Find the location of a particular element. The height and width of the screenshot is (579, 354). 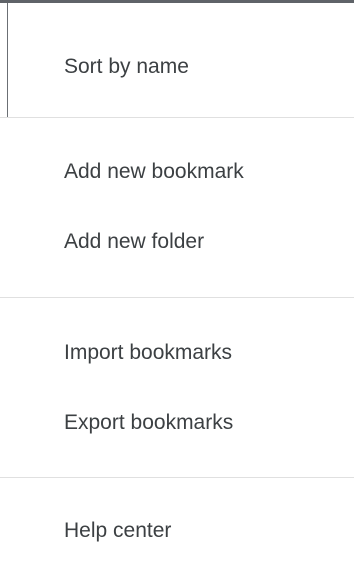

menu-item-help-center: Help center is located at coordinates (117, 531).